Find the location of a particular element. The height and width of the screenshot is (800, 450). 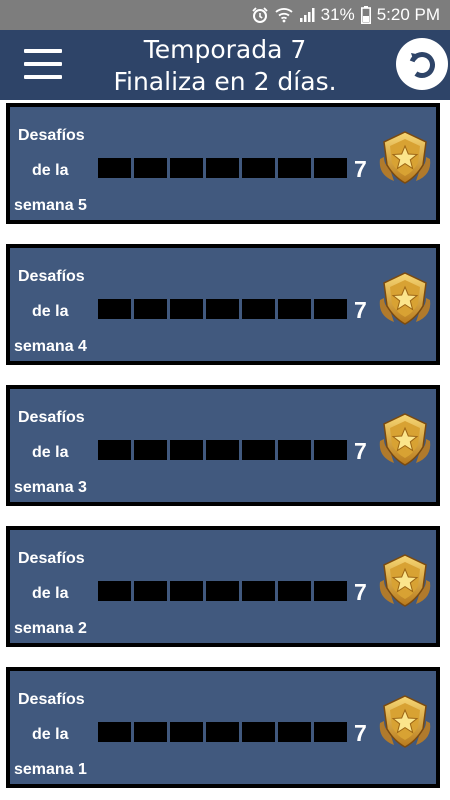

signal-icon is located at coordinates (307, 15).